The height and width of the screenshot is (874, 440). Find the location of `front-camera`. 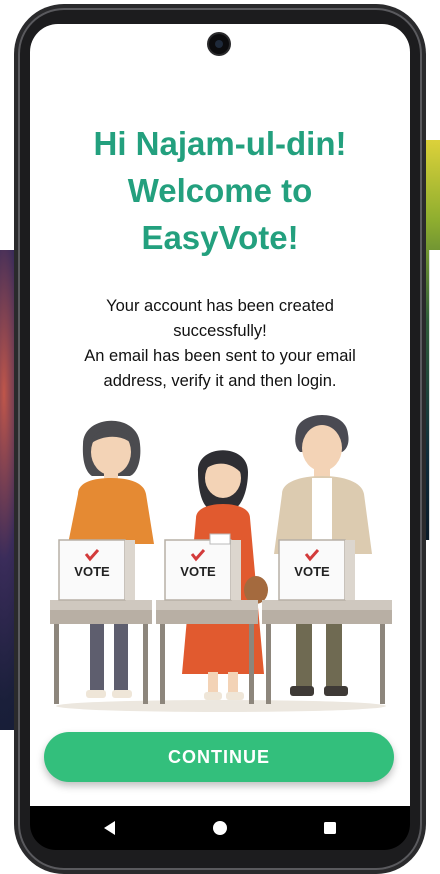

front-camera is located at coordinates (219, 44).